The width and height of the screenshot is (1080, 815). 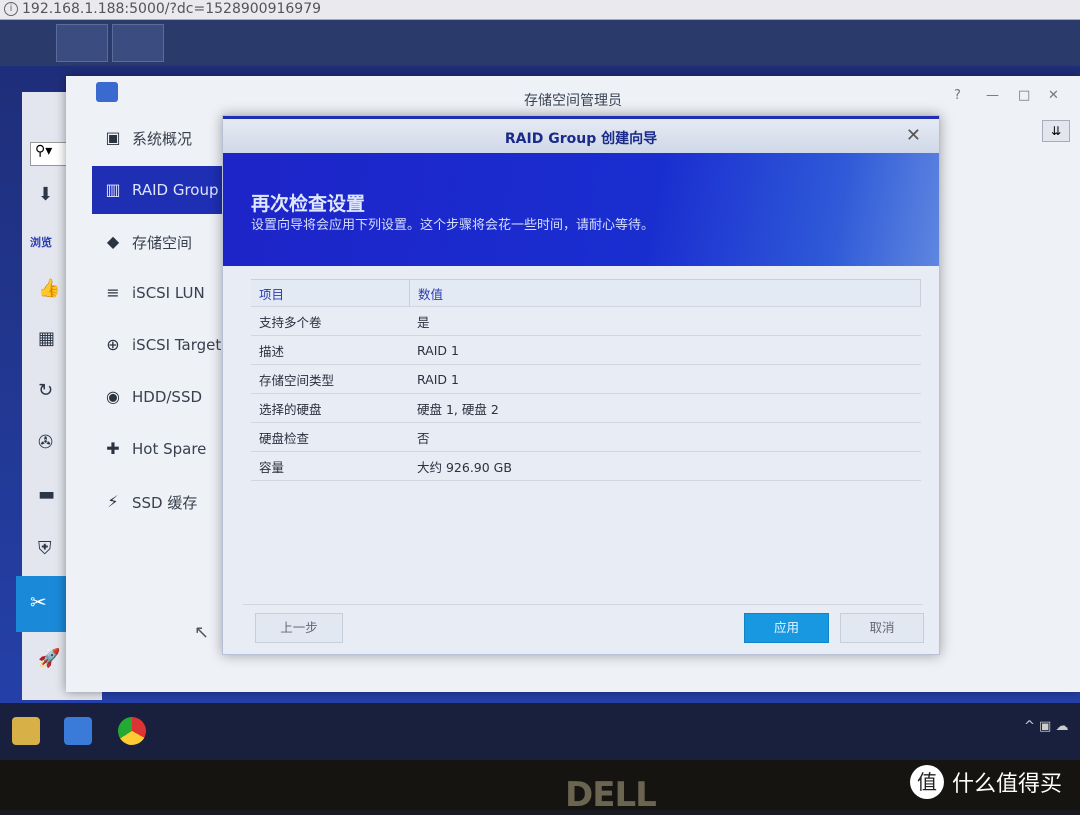 I want to click on table-header: 项目 数值, so click(x=586, y=293).